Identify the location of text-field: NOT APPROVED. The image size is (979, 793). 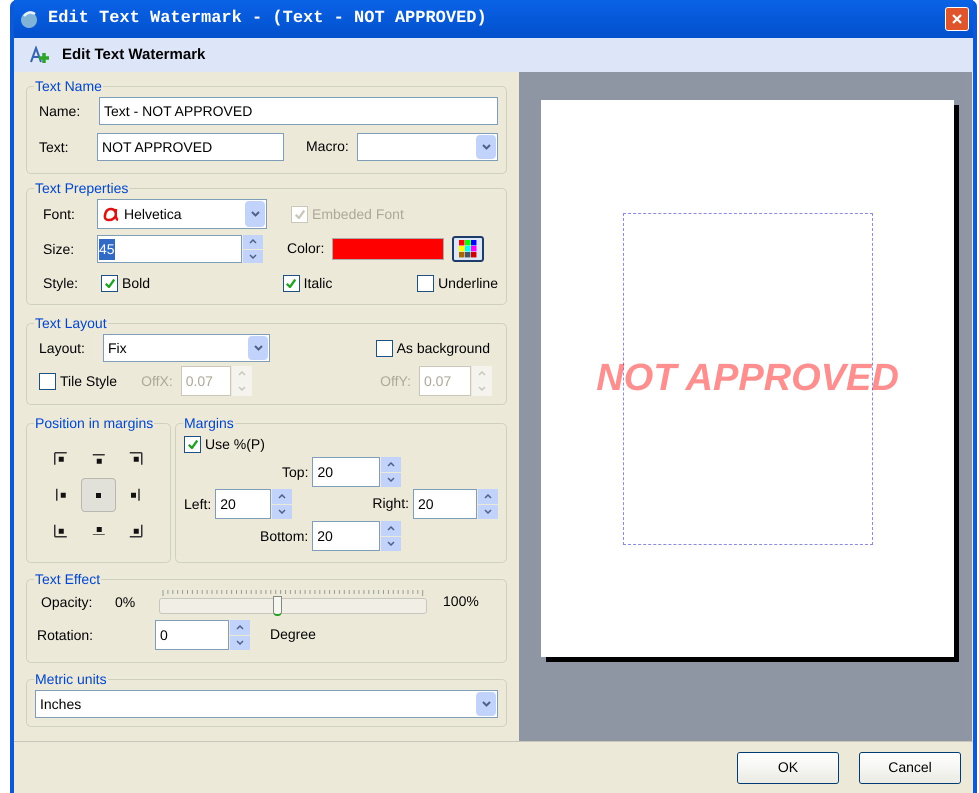
(190, 147).